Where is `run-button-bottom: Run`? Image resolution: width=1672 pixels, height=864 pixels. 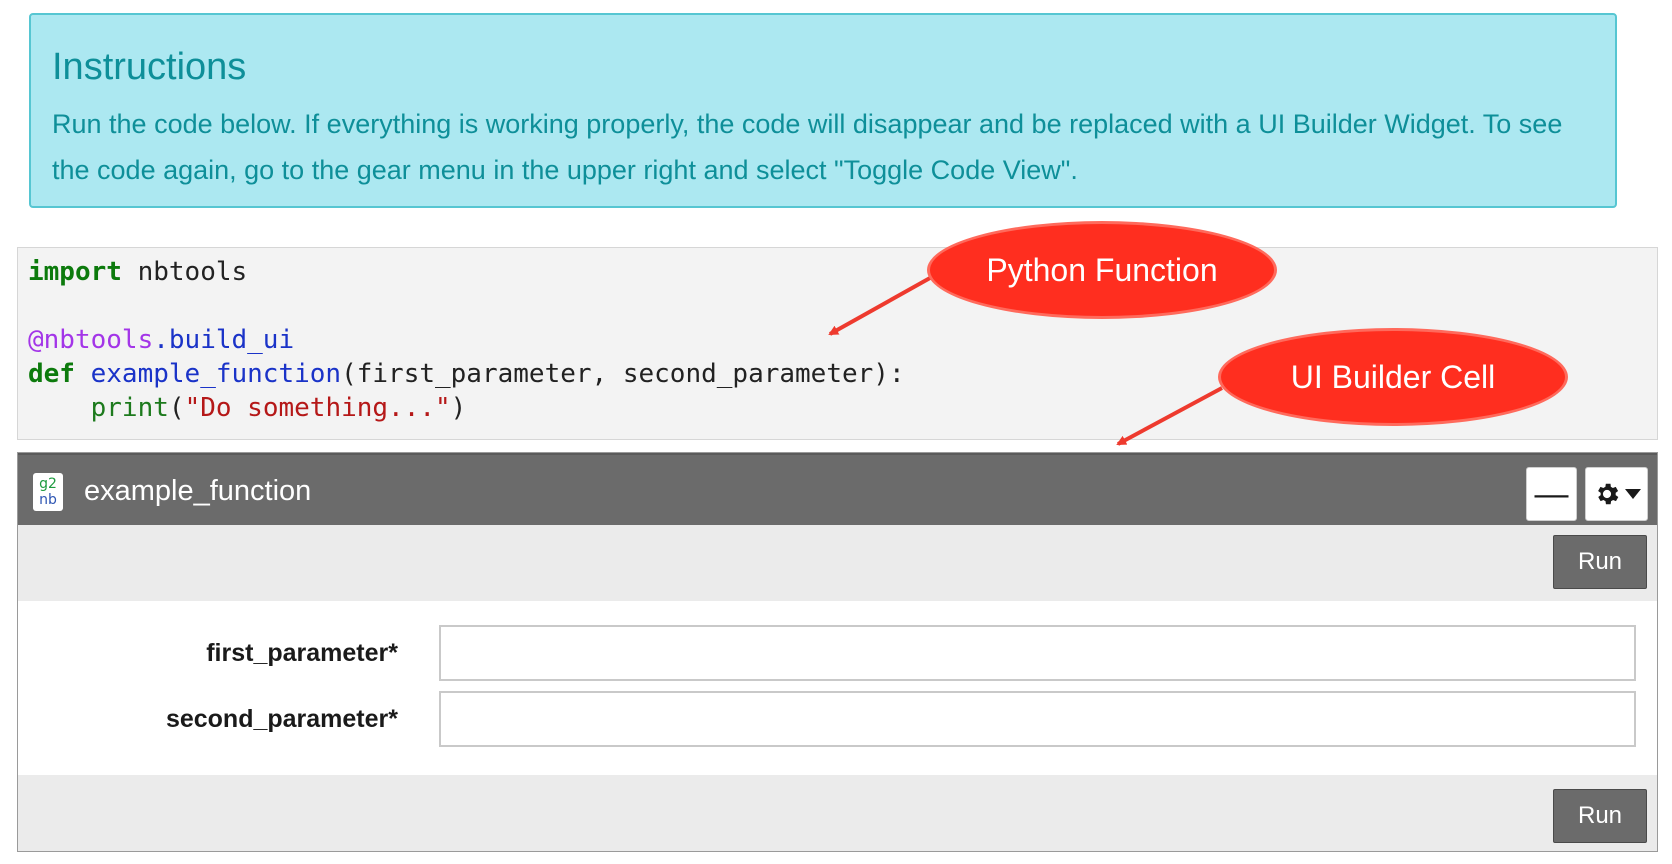
run-button-bottom: Run is located at coordinates (1600, 816).